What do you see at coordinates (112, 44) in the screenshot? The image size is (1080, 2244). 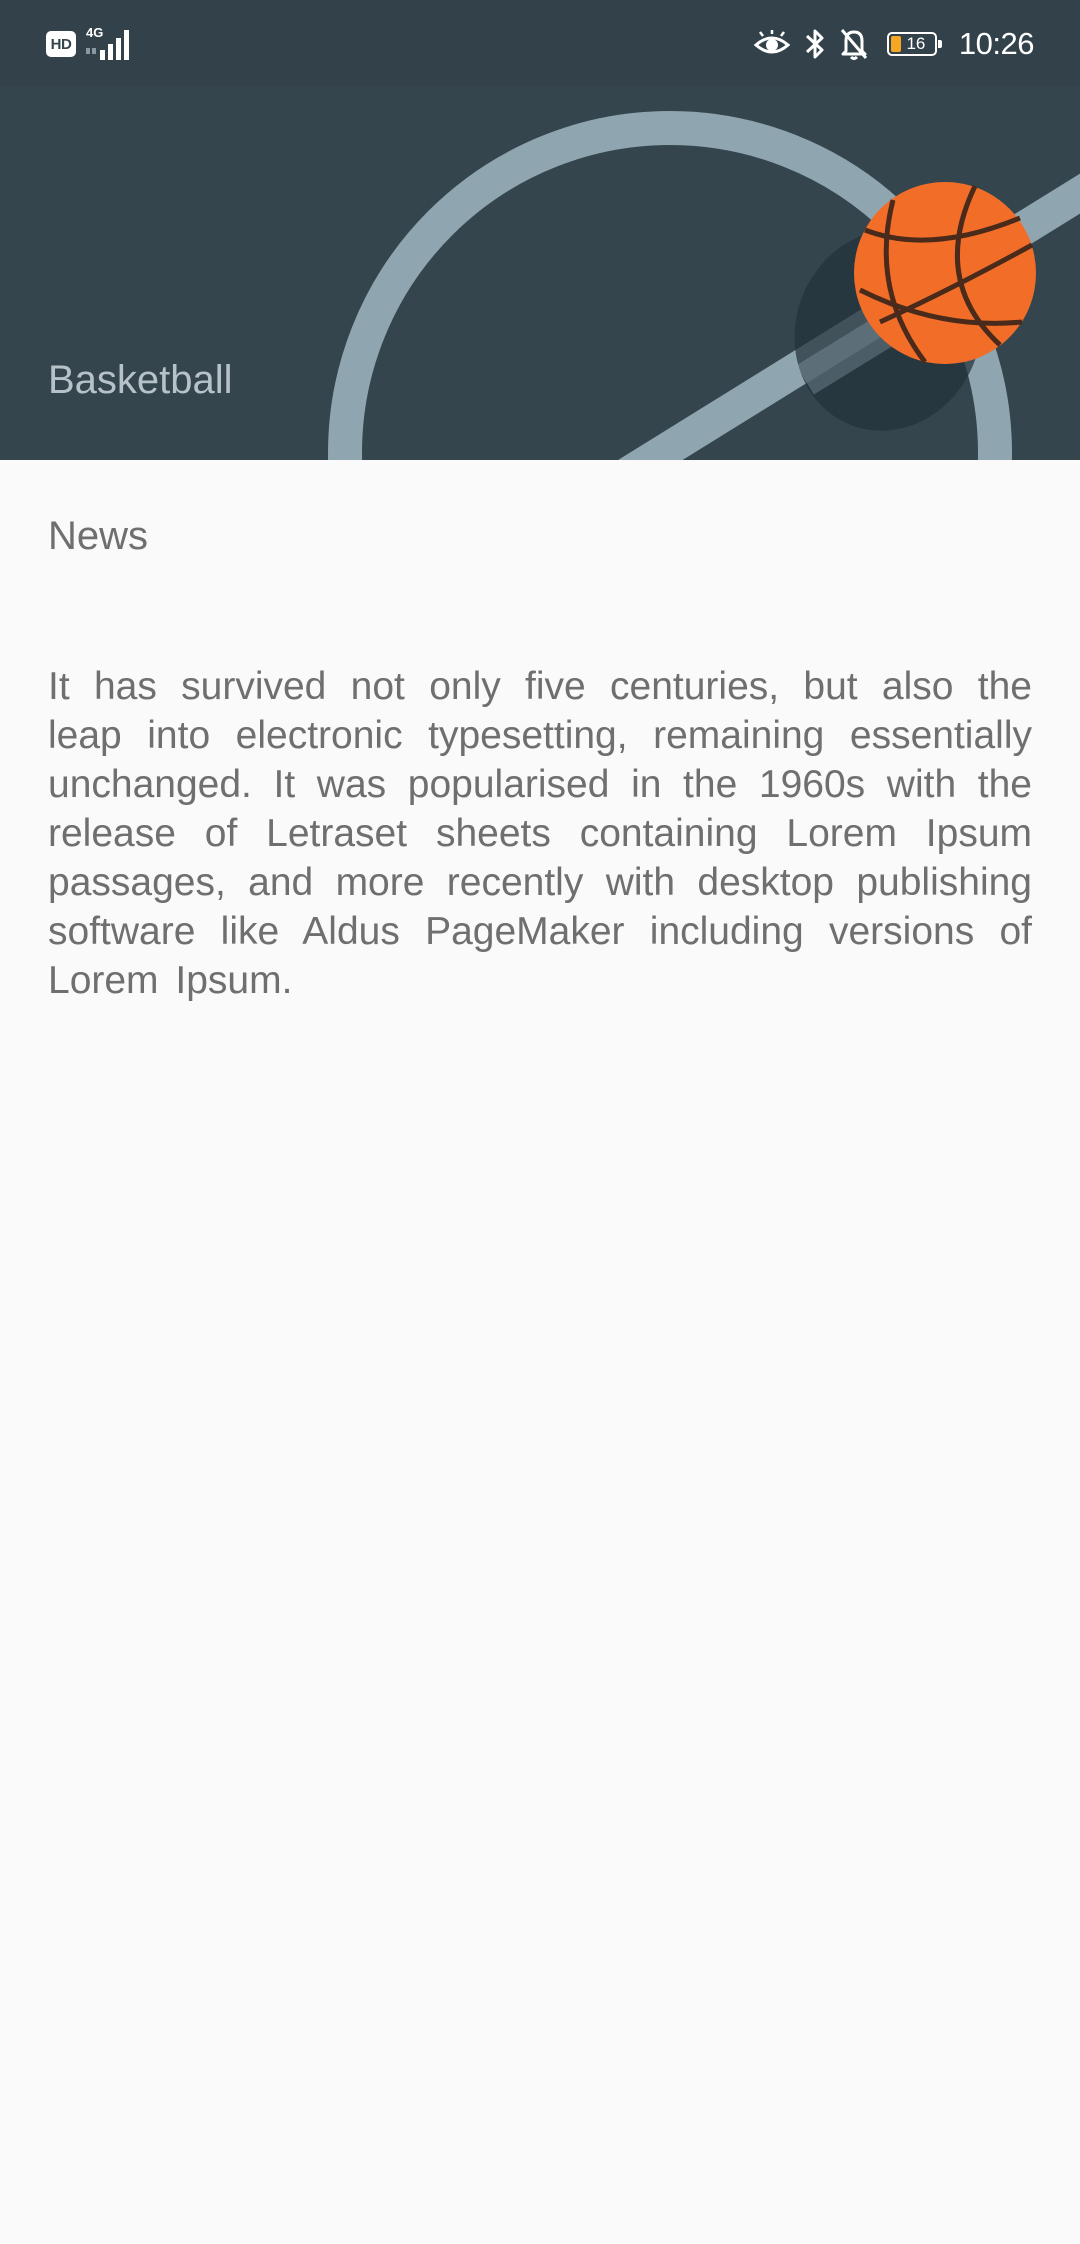 I see `signal-strength-icon: 4G` at bounding box center [112, 44].